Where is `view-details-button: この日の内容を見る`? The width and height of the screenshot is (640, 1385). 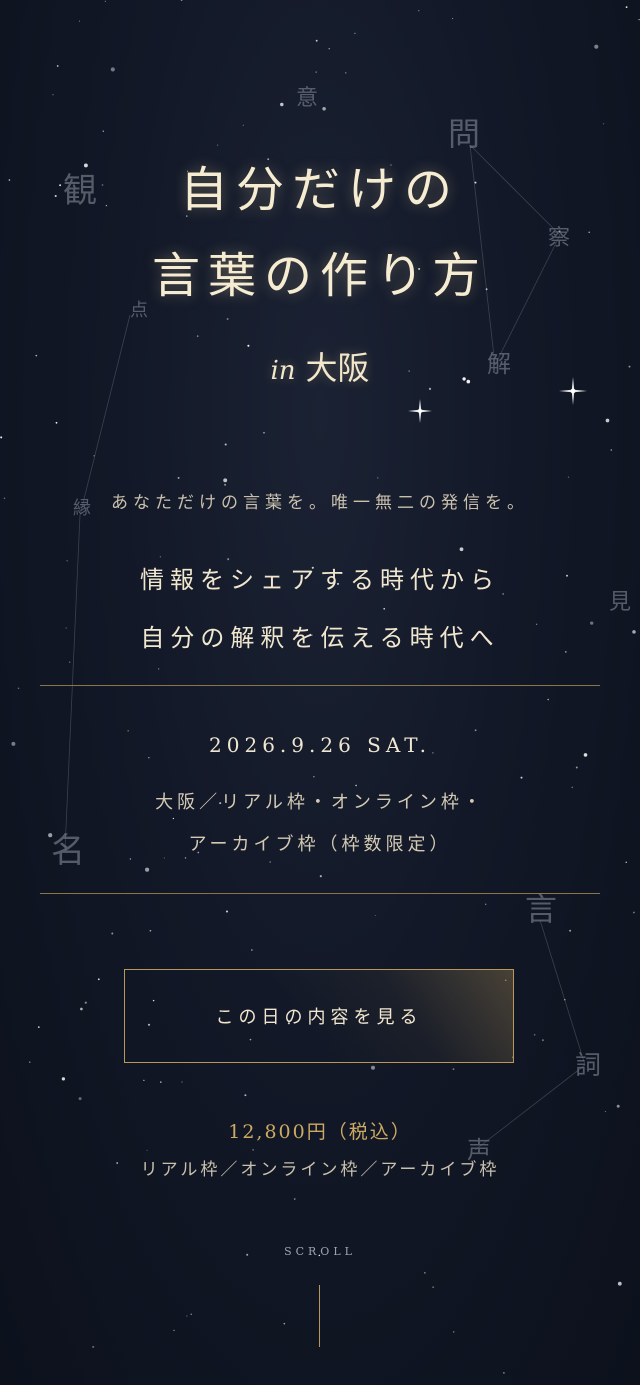 view-details-button: この日の内容を見る is located at coordinates (319, 1016).